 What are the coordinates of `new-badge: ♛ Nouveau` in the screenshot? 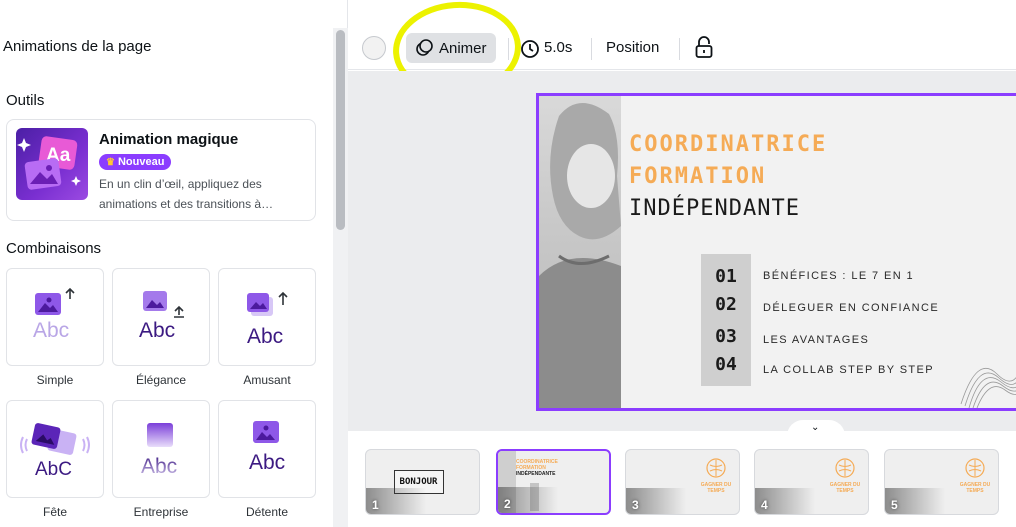 It's located at (135, 162).